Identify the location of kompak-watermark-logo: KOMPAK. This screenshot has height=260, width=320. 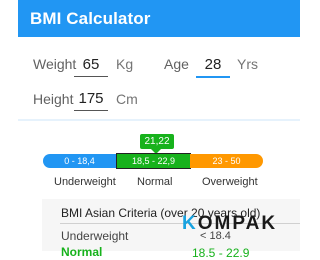
(241, 224).